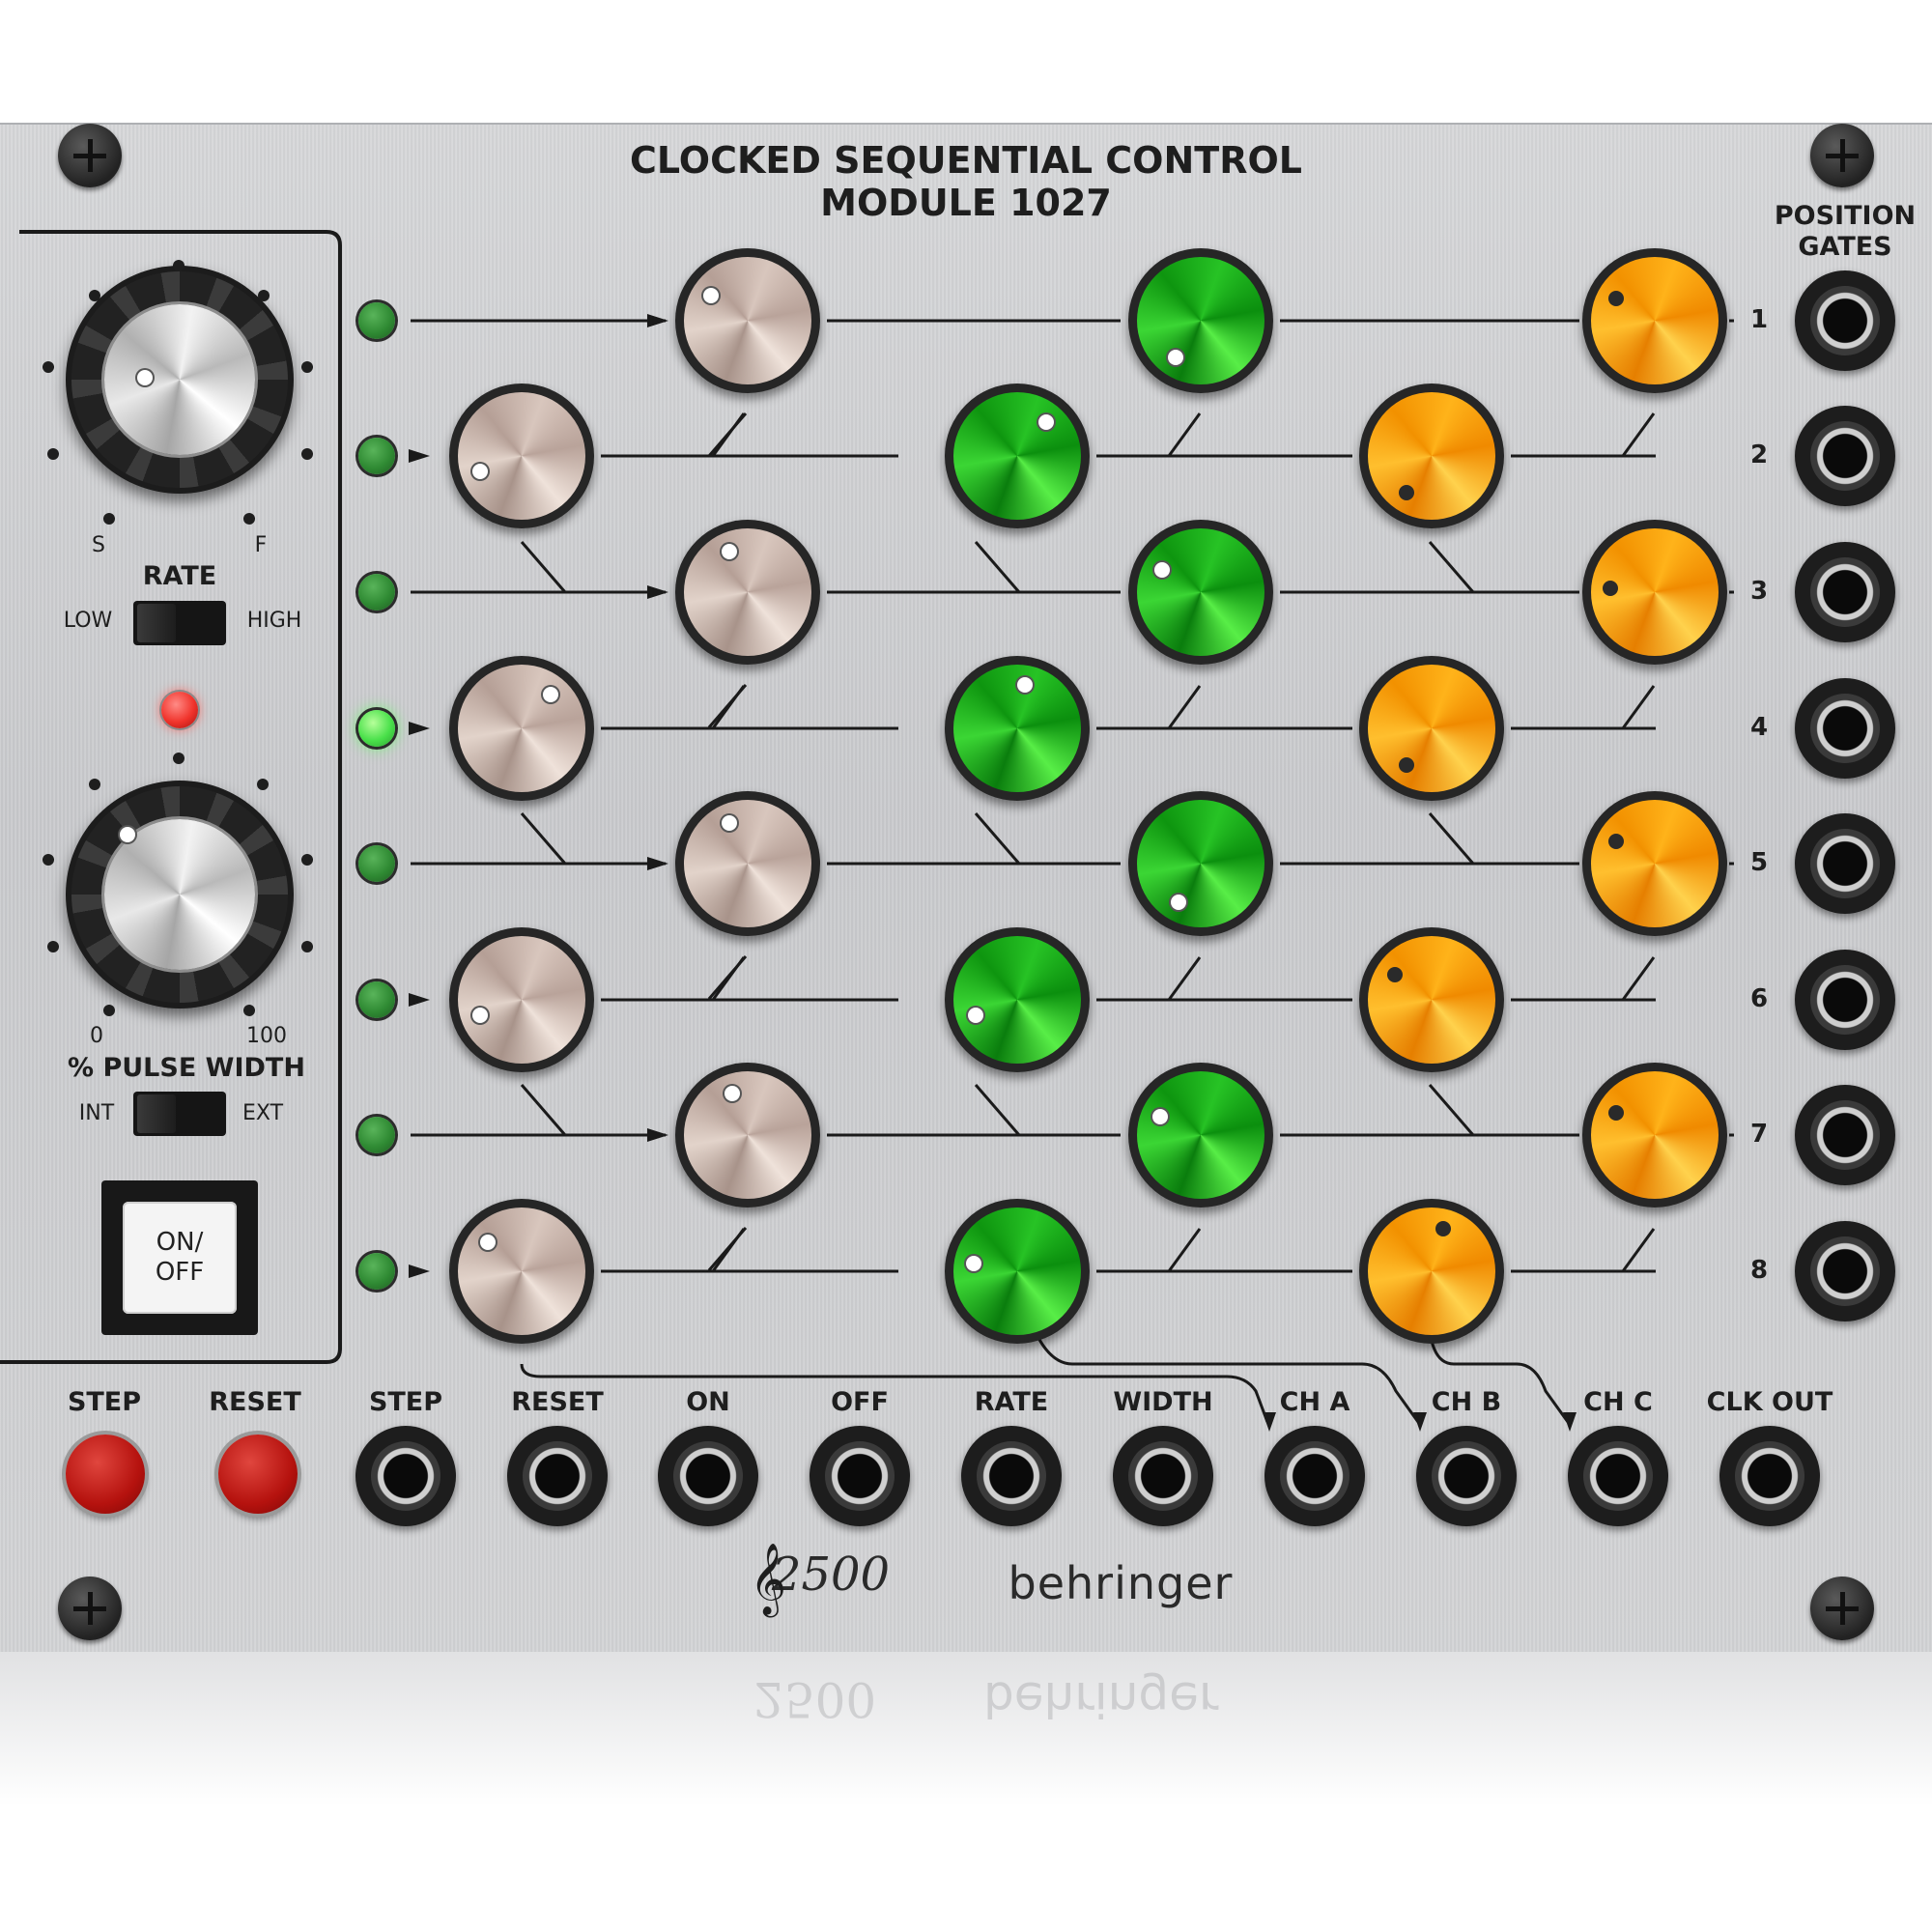  What do you see at coordinates (815, 1699) in the screenshot?
I see `series-logo-reflection: 2500` at bounding box center [815, 1699].